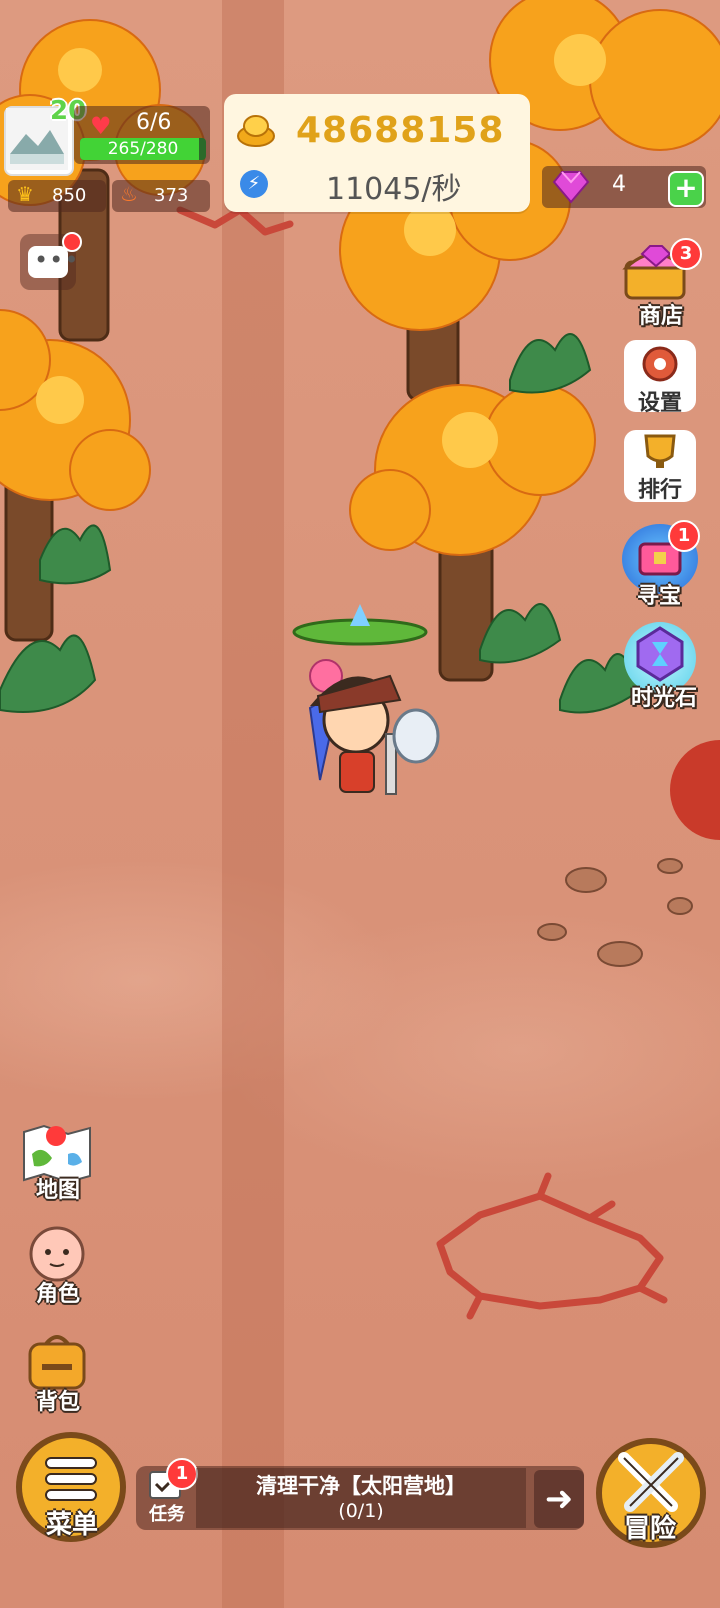 This screenshot has height=1608, width=720. Describe the element at coordinates (660, 654) in the screenshot. I see `hourglass-icon` at that location.